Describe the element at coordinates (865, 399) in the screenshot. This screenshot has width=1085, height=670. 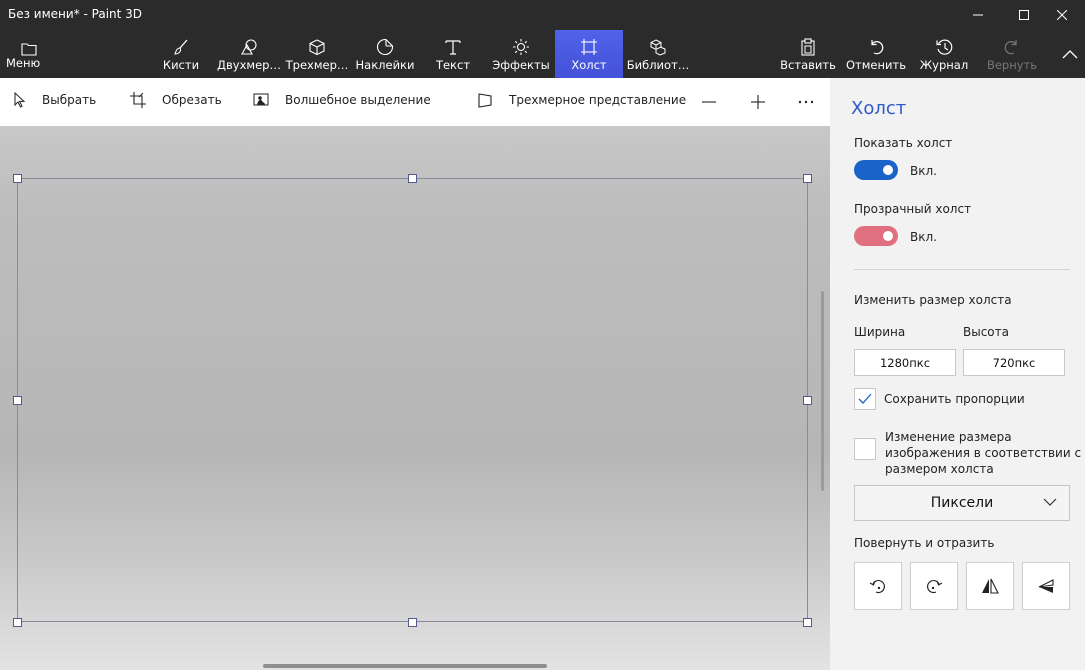
I see `keep-ratio-checkbox` at that location.